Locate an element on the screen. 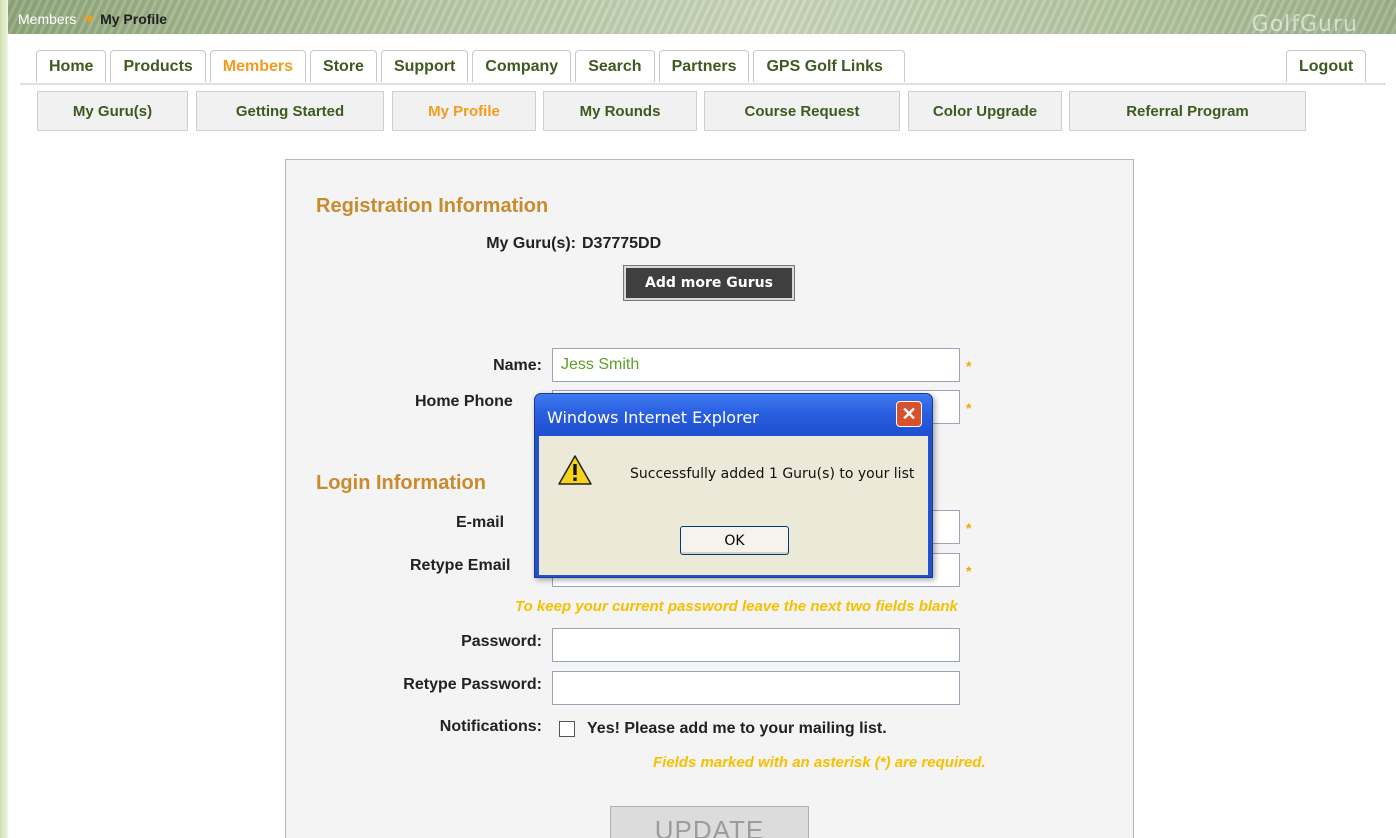 The image size is (1396, 838). update-button: UPDATE is located at coordinates (709, 822).